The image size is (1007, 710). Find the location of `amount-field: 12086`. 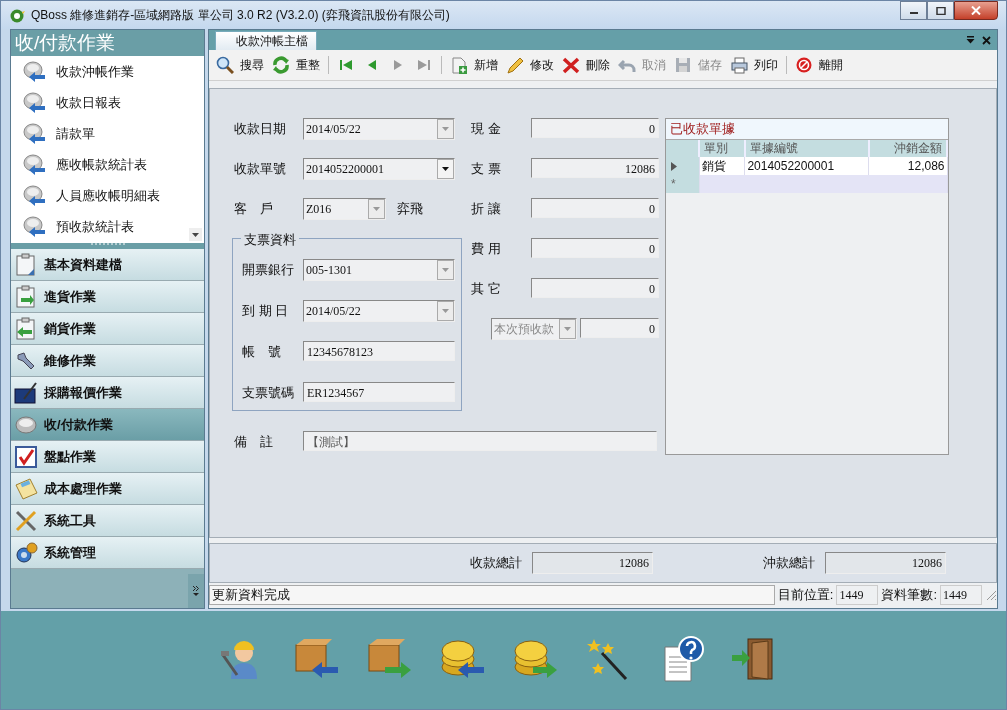

amount-field: 12086 is located at coordinates (595, 168).